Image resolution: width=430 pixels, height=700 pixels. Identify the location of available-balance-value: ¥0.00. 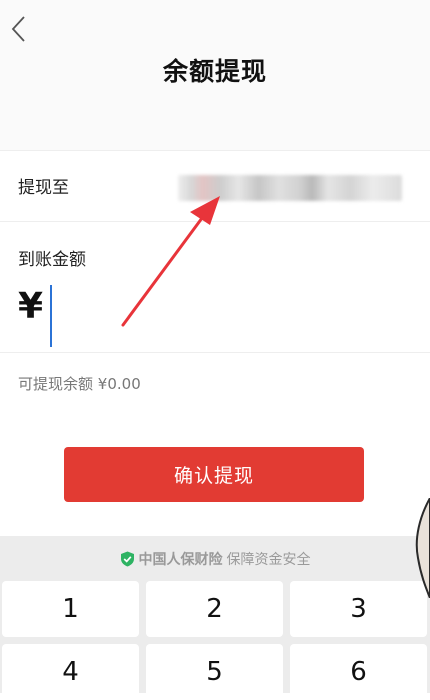
(119, 384).